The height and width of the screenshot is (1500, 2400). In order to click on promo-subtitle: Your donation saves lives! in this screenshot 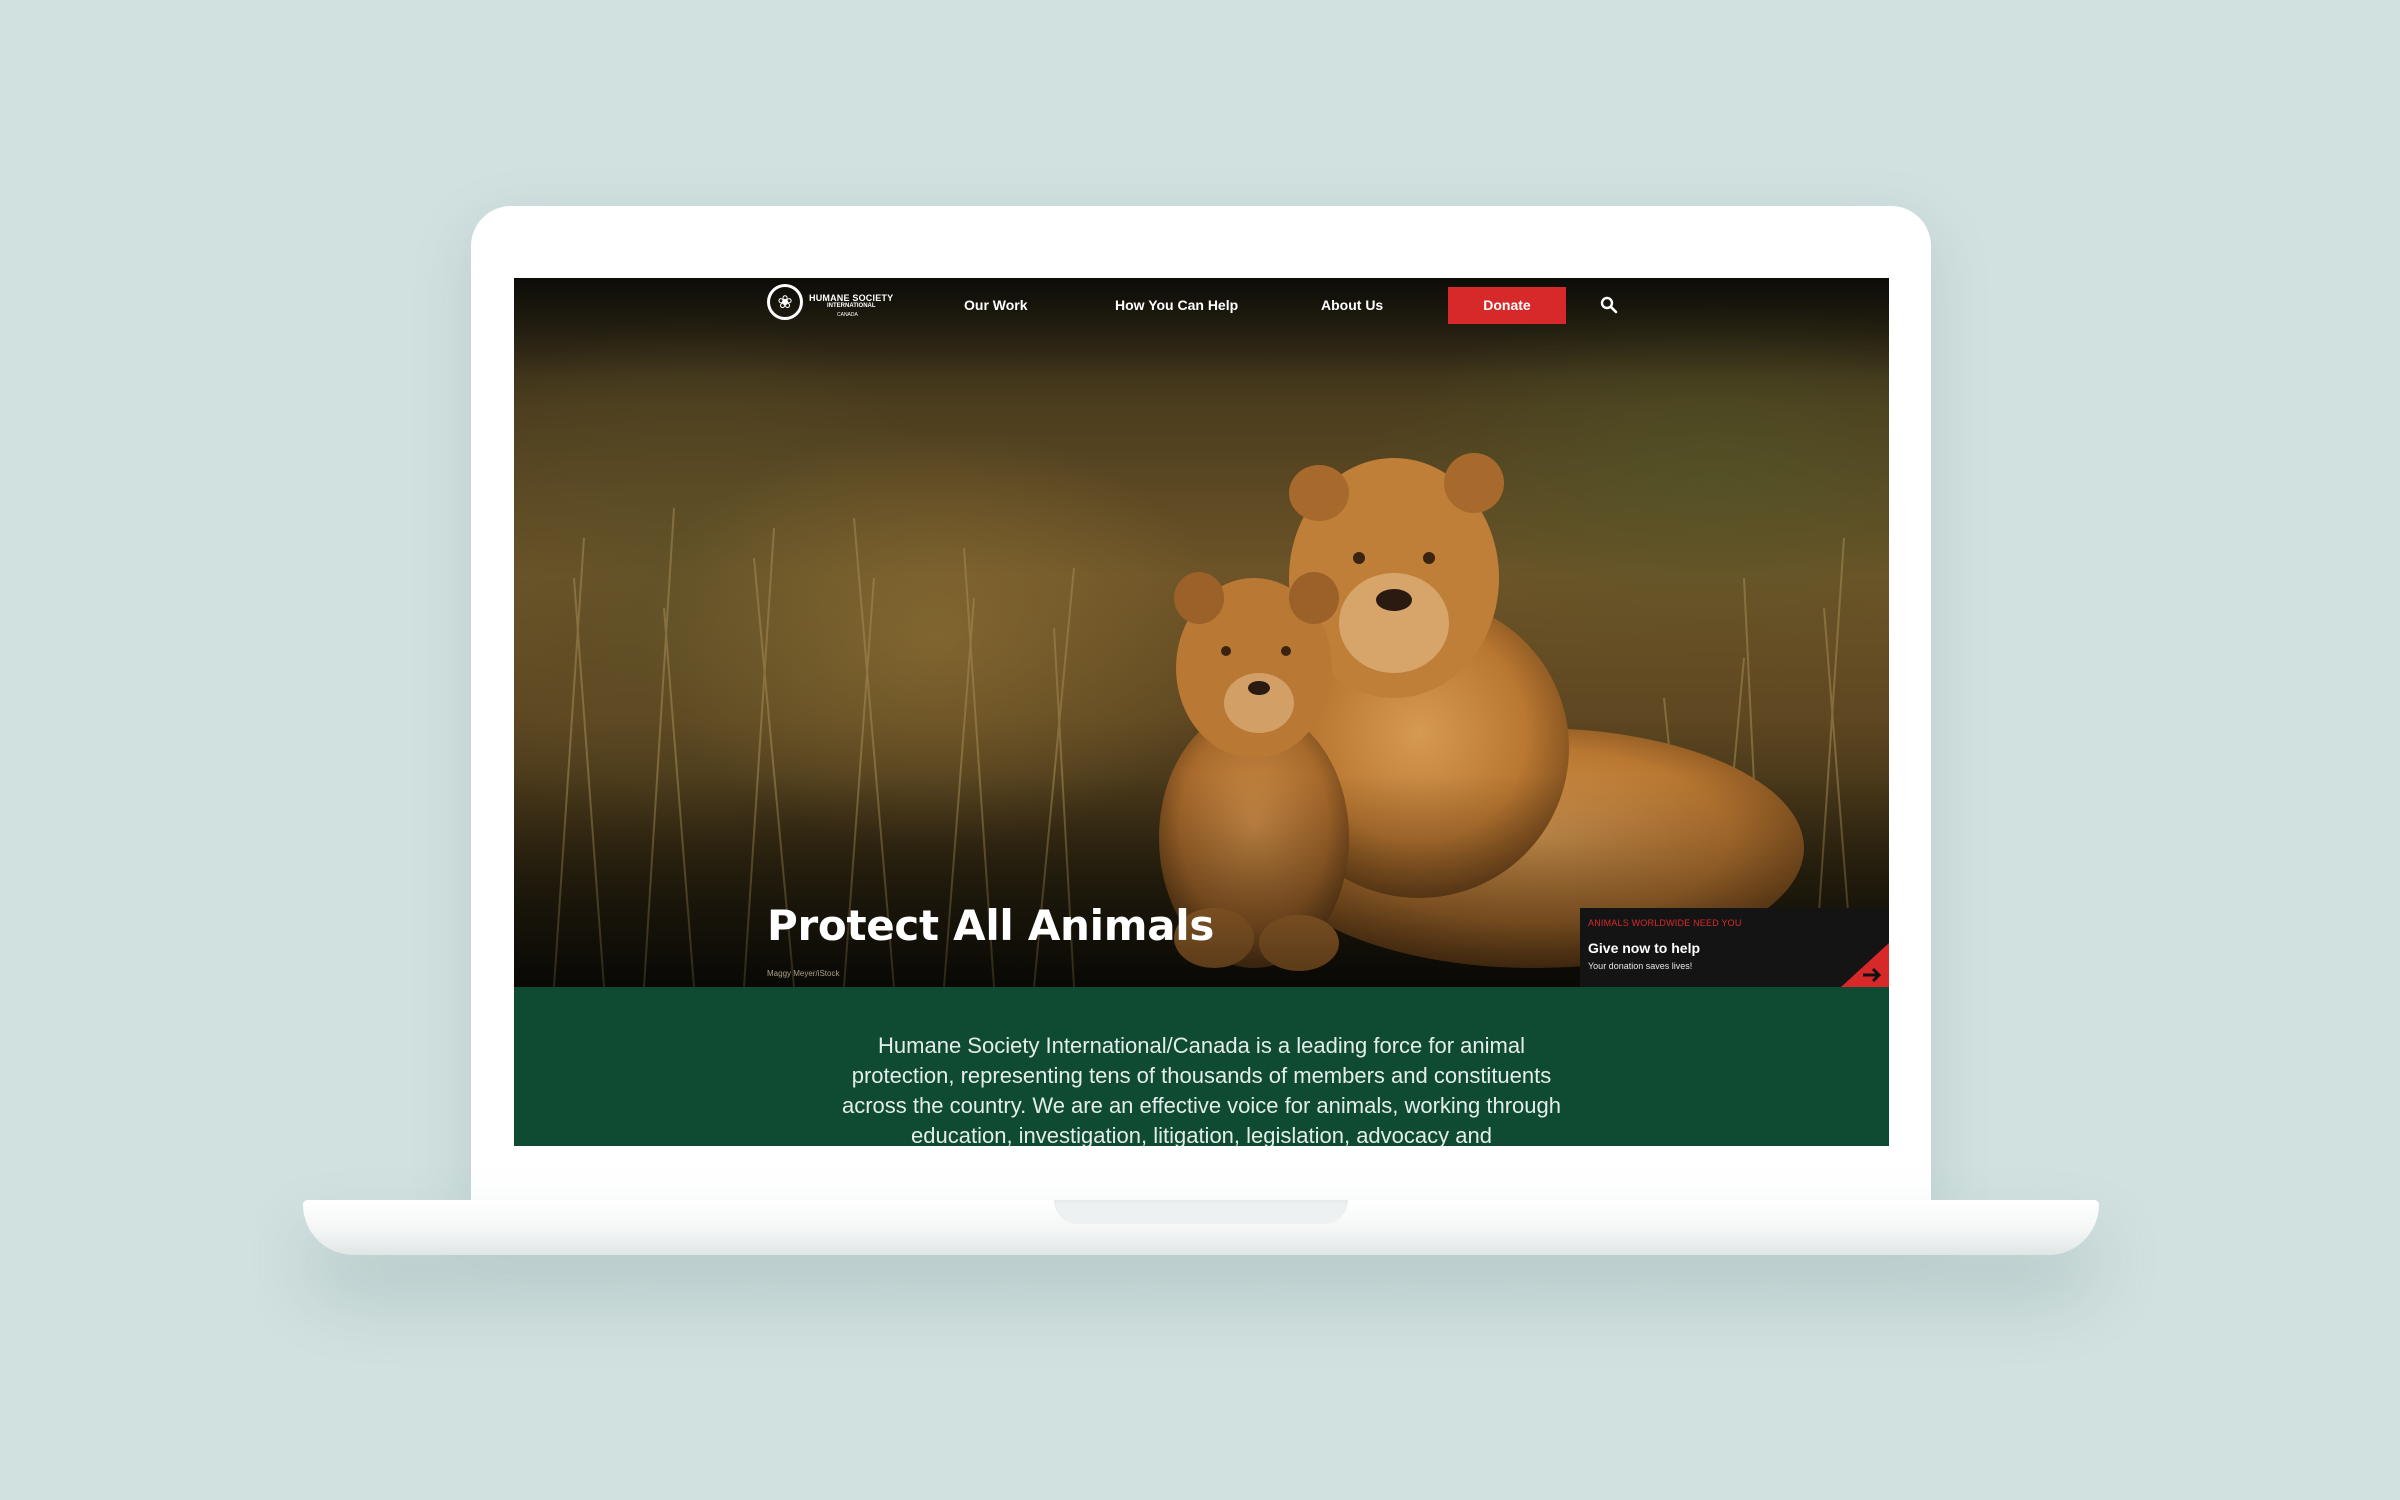, I will do `click(1640, 966)`.